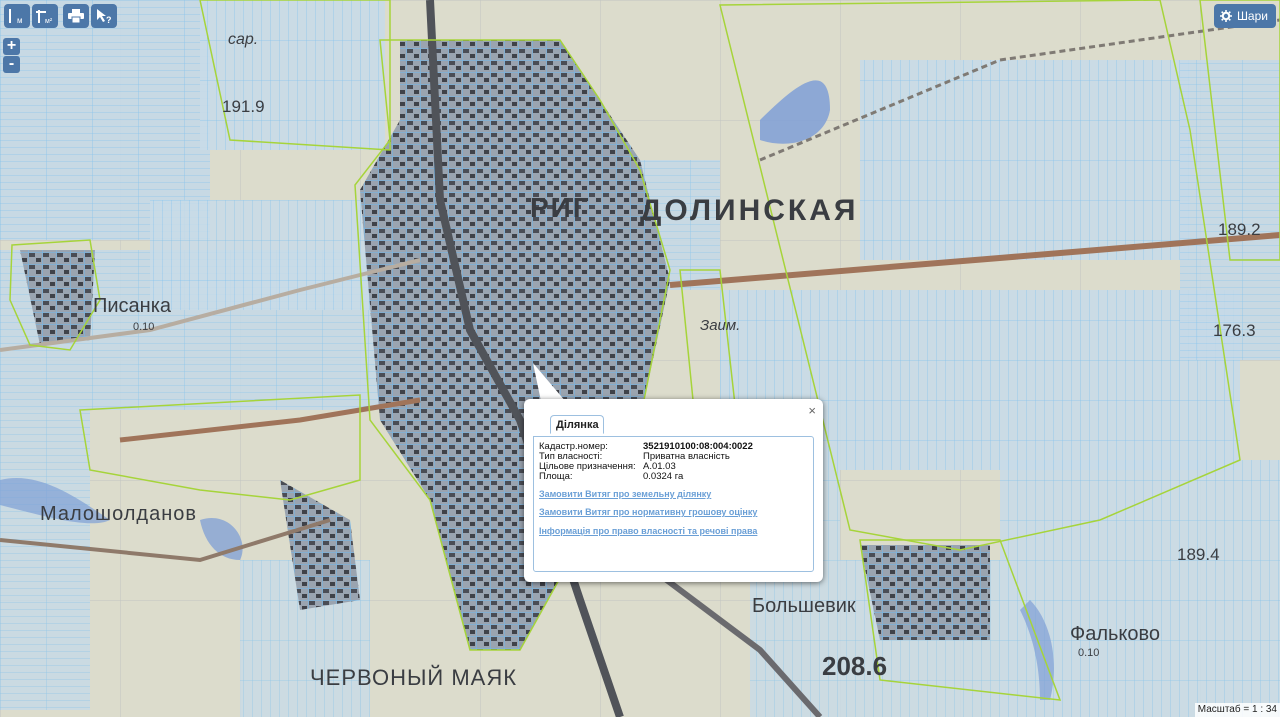 This screenshot has width=1280, height=717. Describe the element at coordinates (611, 476) in the screenshot. I see `area-row: Площа: 0.0324 га` at that location.